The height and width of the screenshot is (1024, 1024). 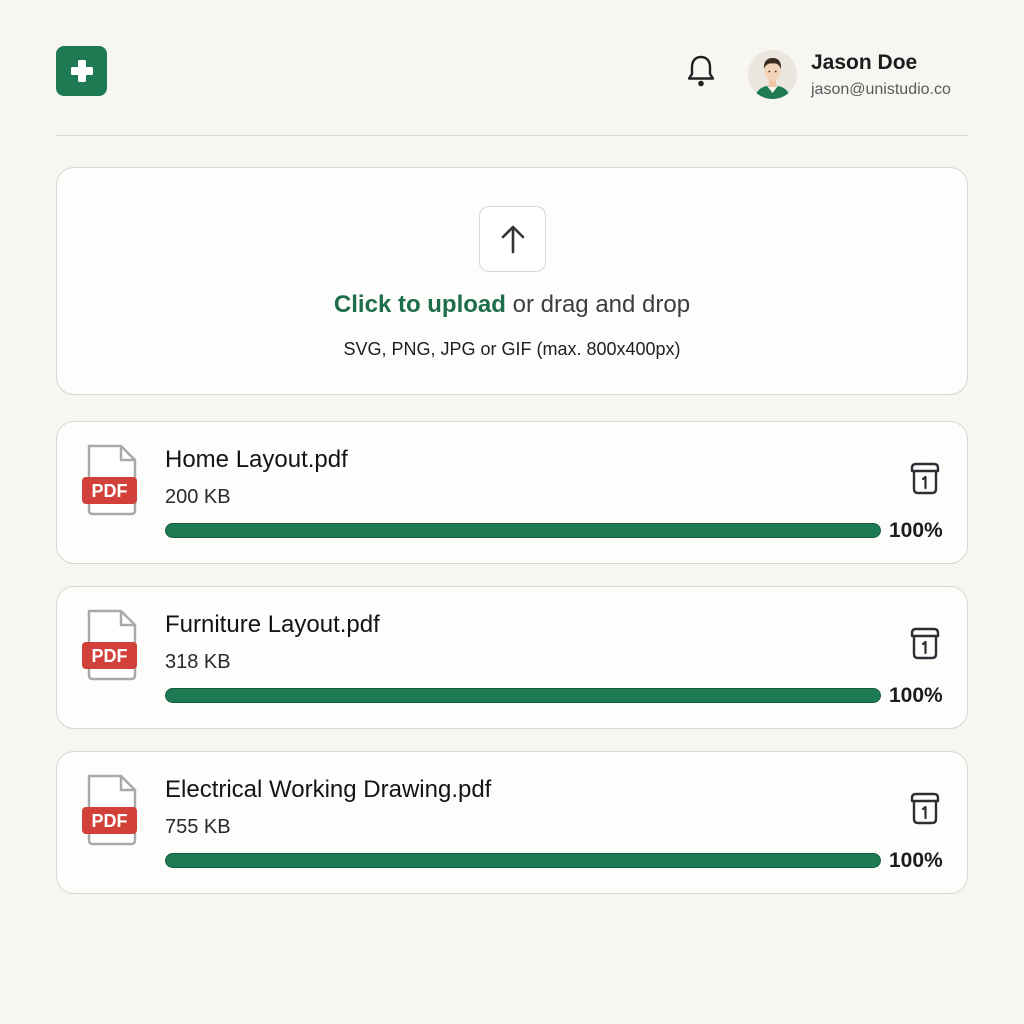 I want to click on plus-icon, so click(x=81, y=71).